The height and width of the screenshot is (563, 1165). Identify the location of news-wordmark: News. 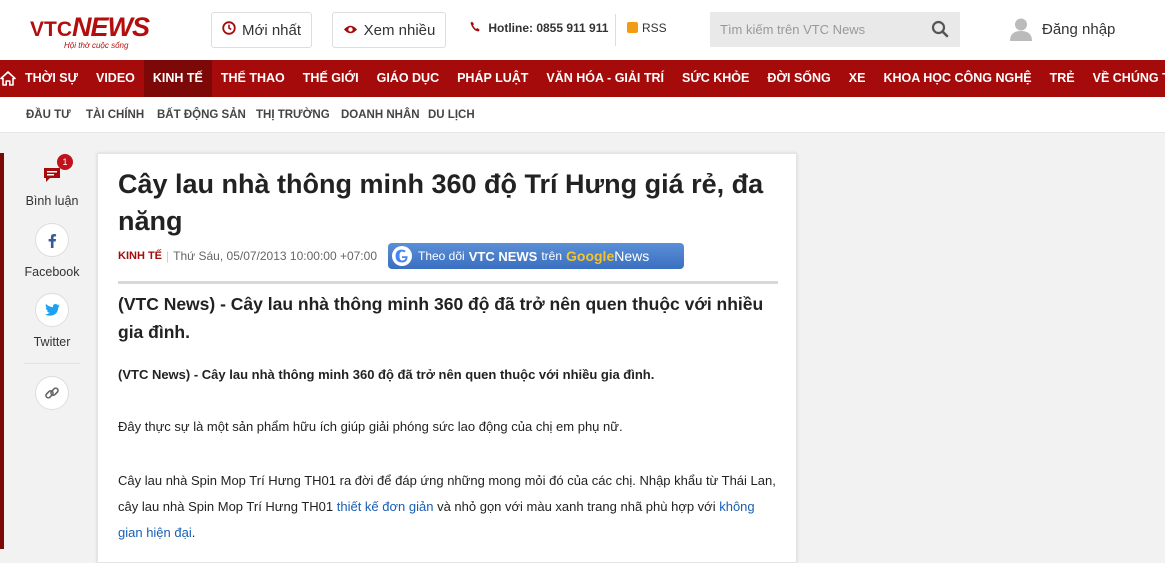
(632, 256).